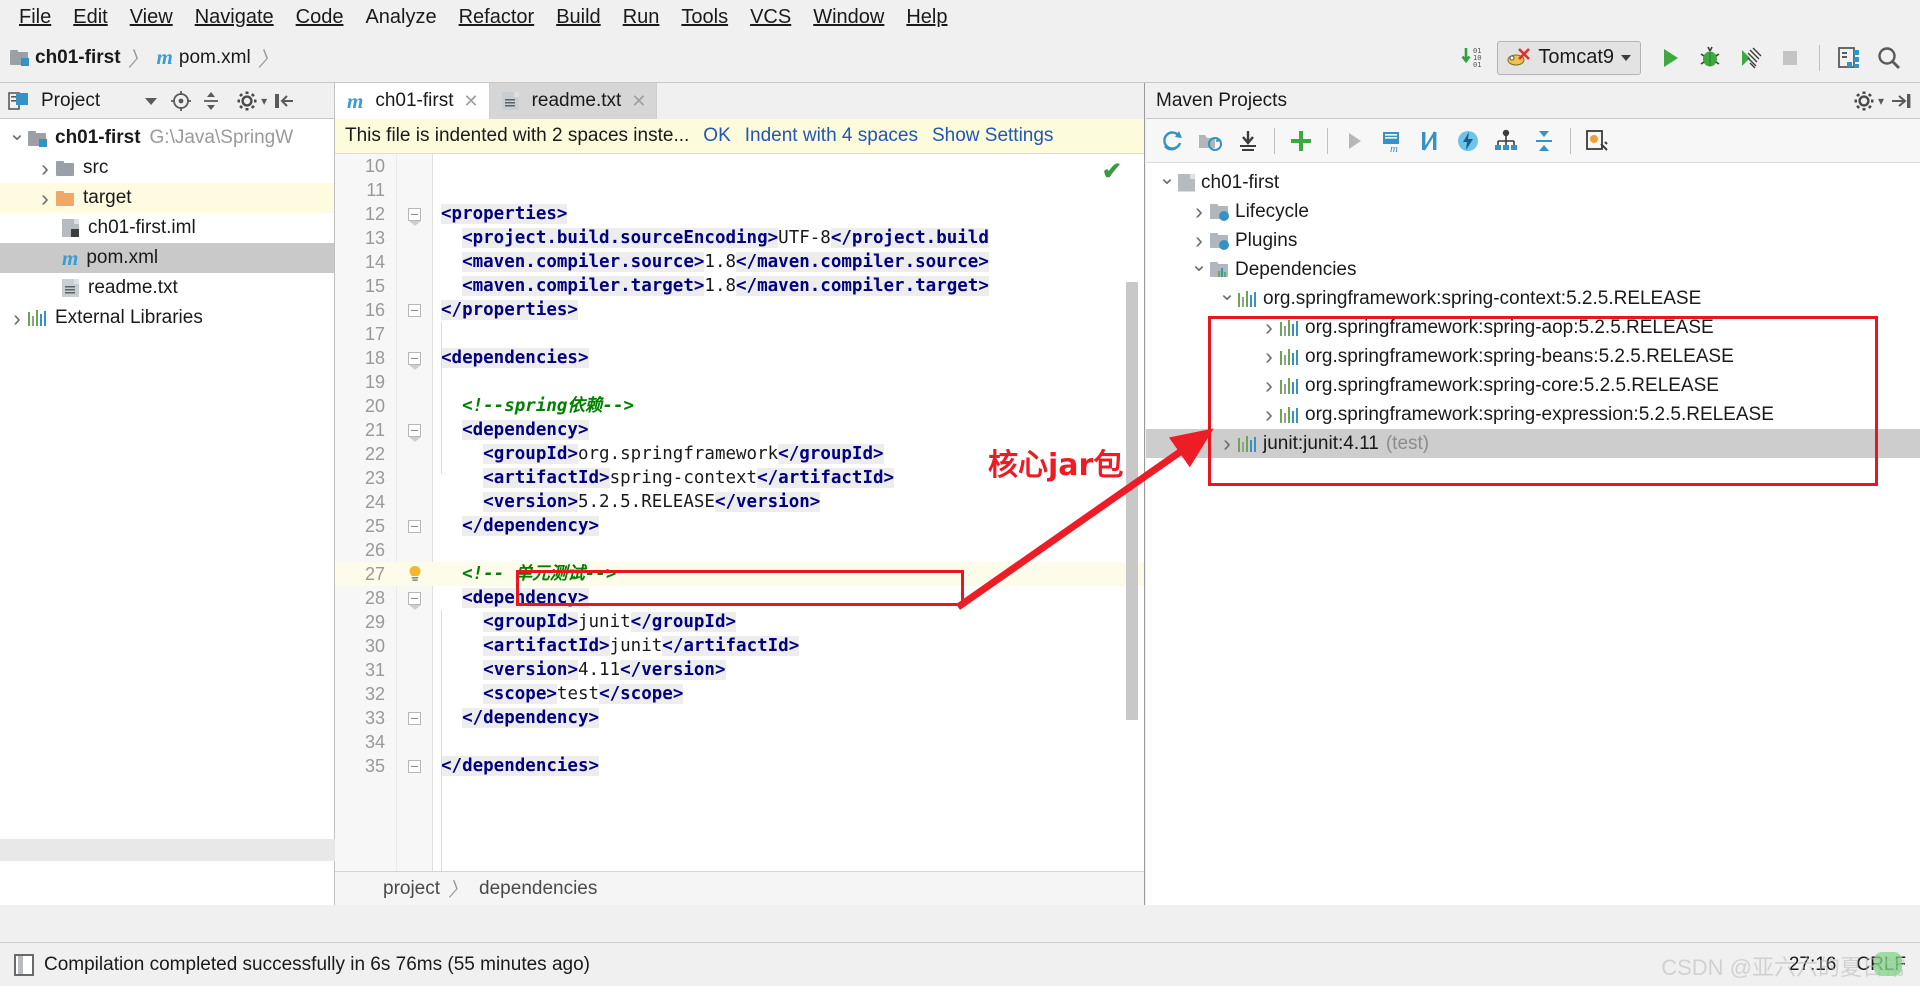  What do you see at coordinates (1750, 58) in the screenshot?
I see `run-with-coverage-button` at bounding box center [1750, 58].